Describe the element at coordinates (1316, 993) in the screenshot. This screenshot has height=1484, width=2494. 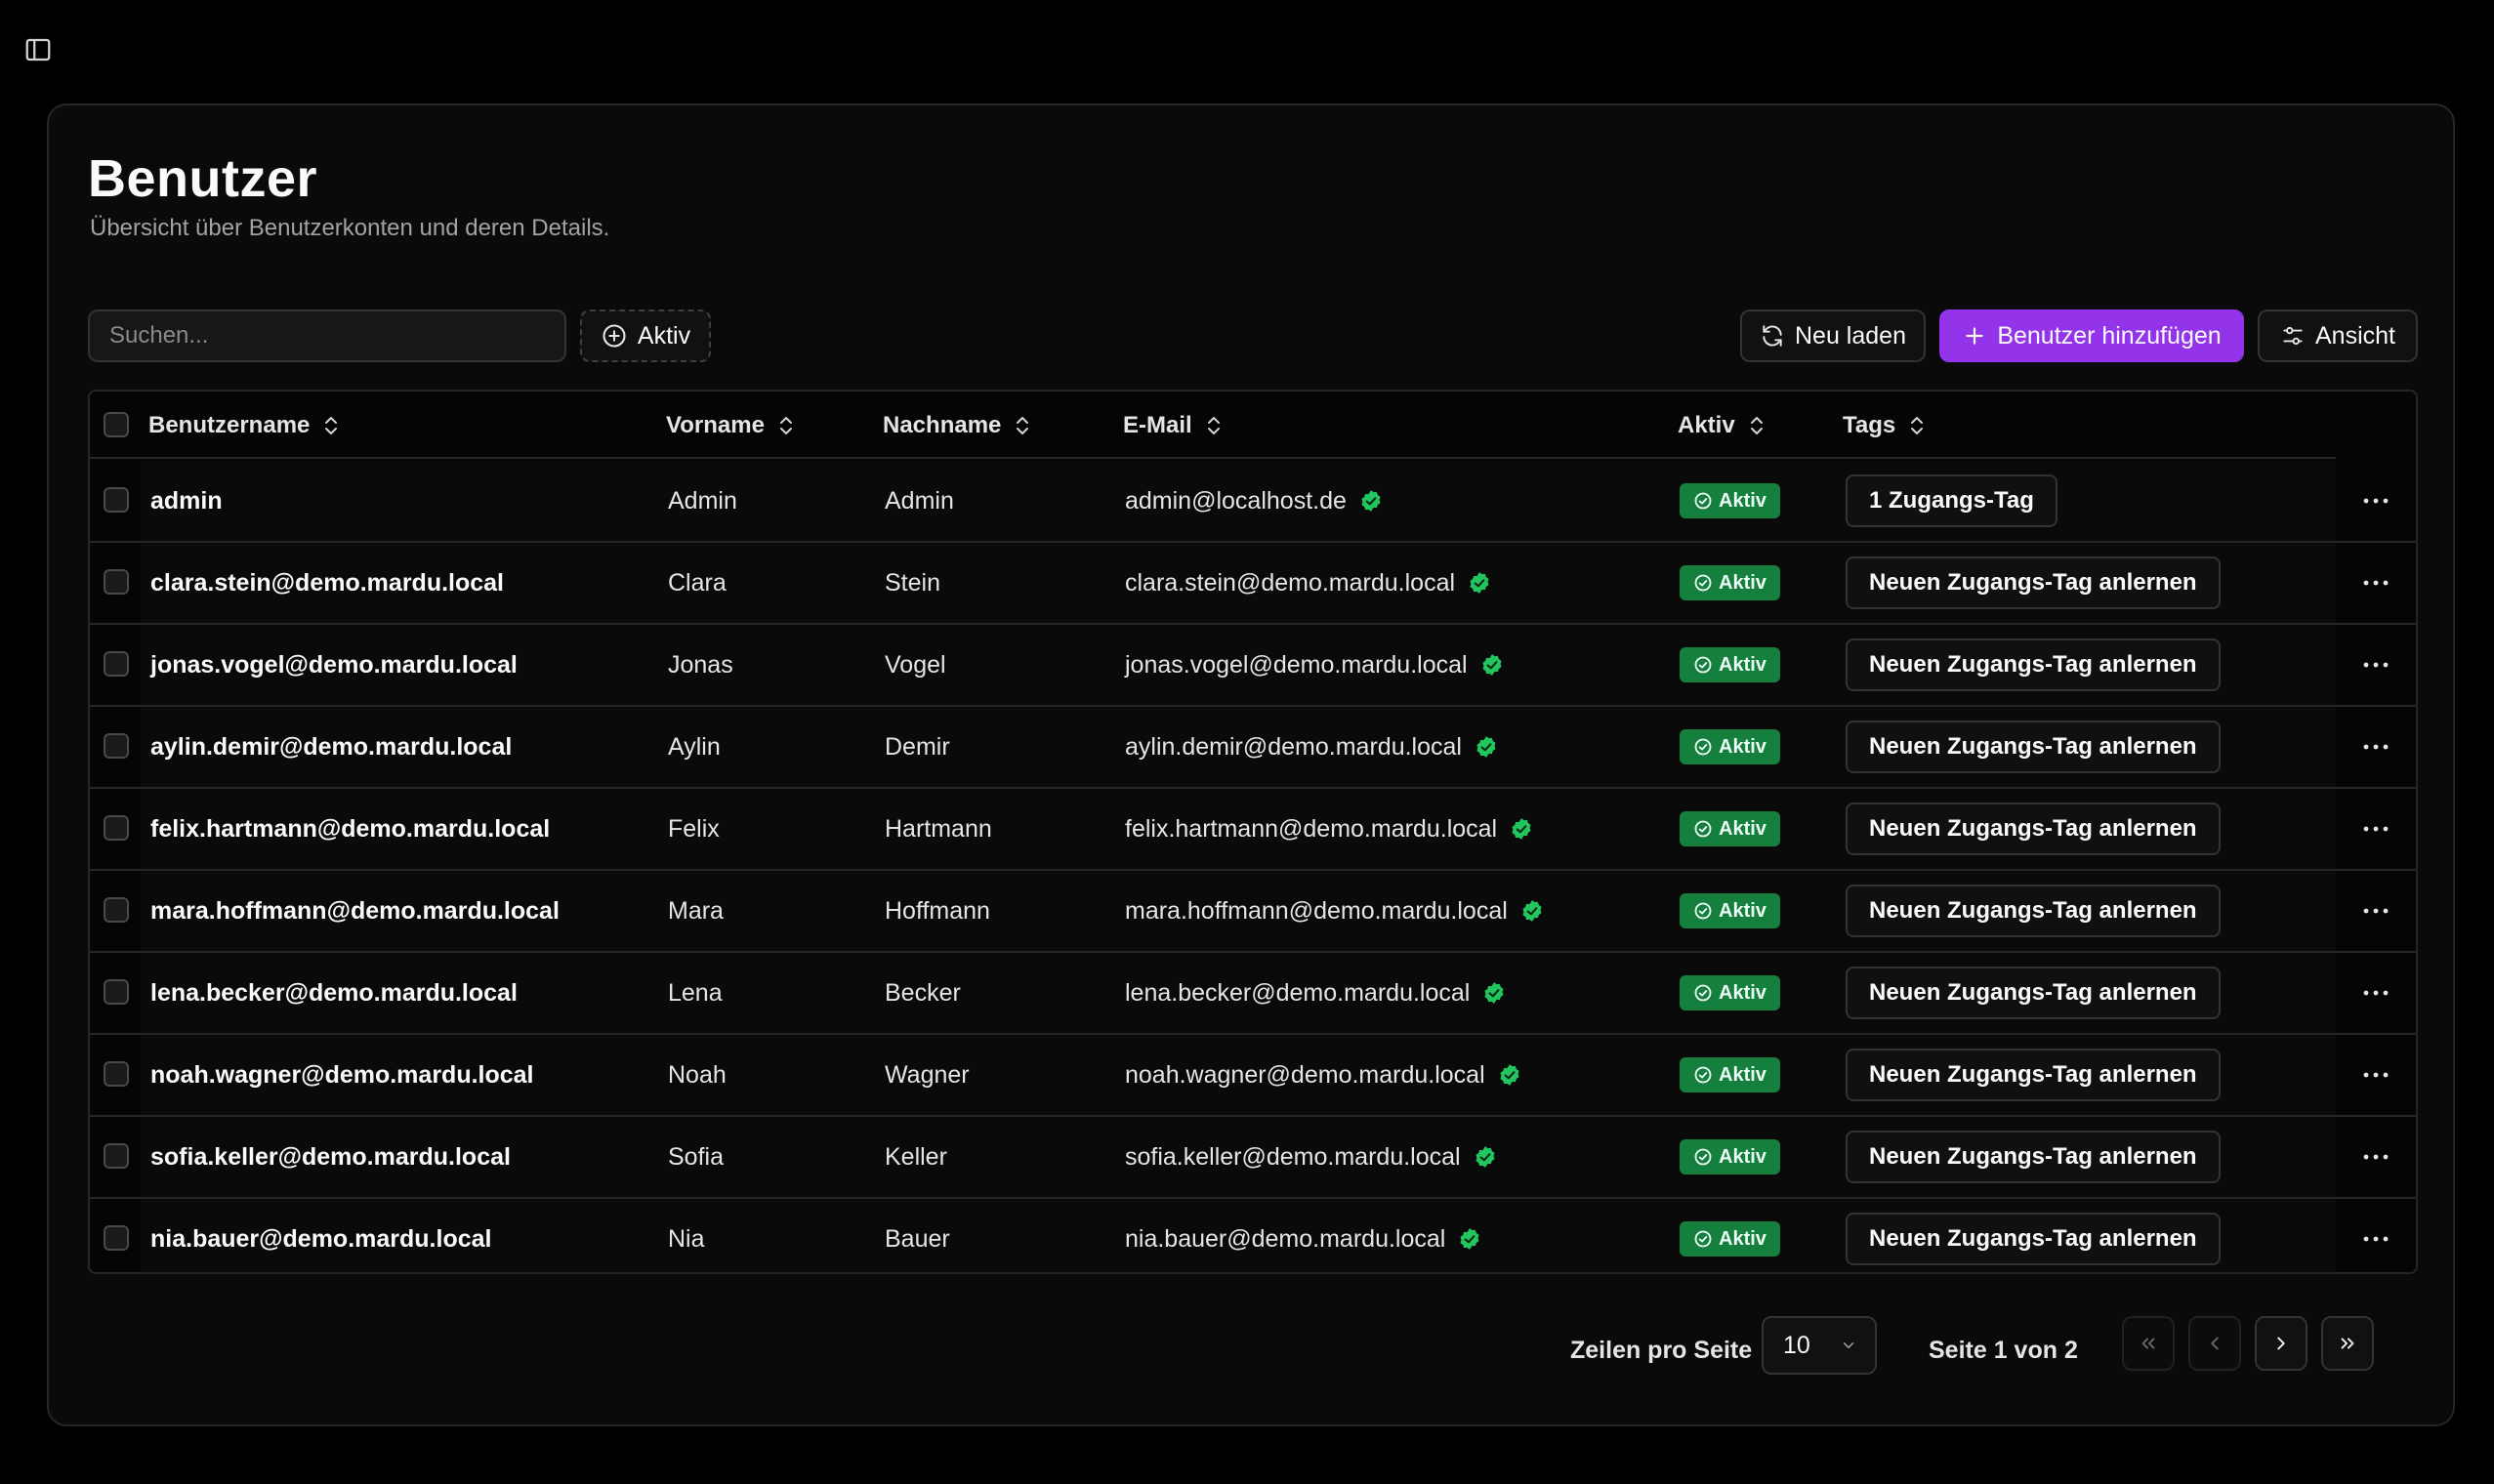
I see `cell-email: lena.becker@demo.mardu.local` at that location.